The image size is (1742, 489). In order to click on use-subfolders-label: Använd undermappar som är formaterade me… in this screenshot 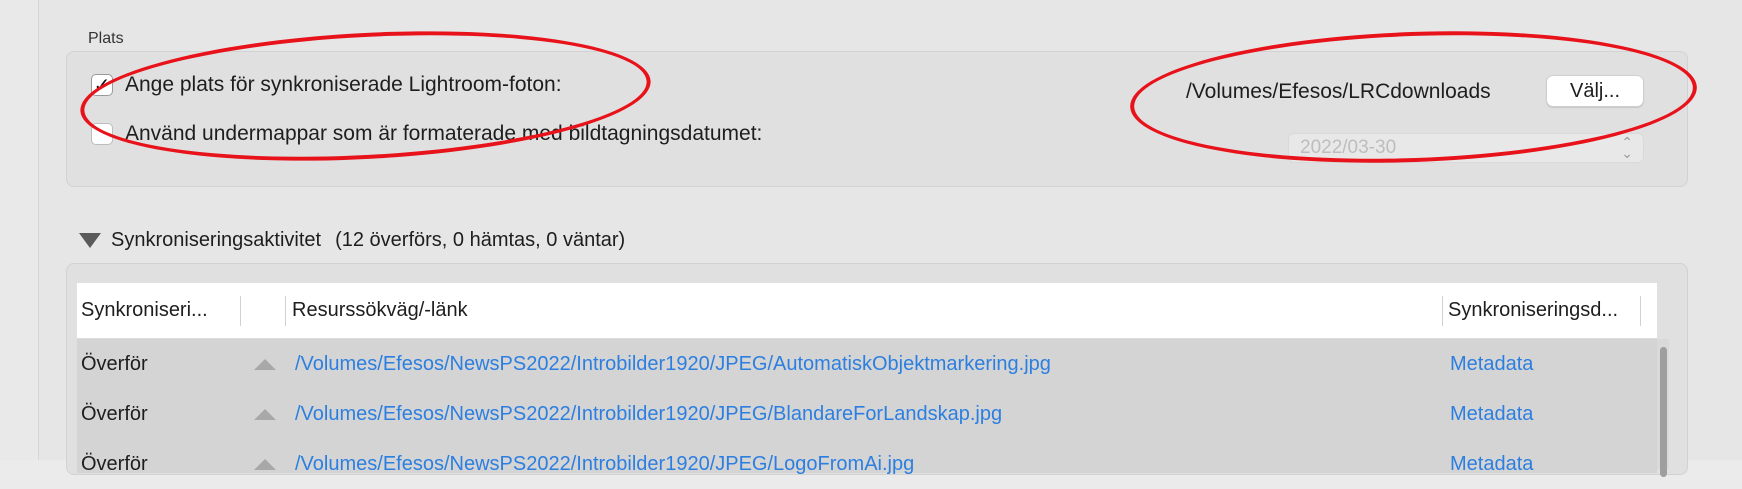, I will do `click(444, 133)`.